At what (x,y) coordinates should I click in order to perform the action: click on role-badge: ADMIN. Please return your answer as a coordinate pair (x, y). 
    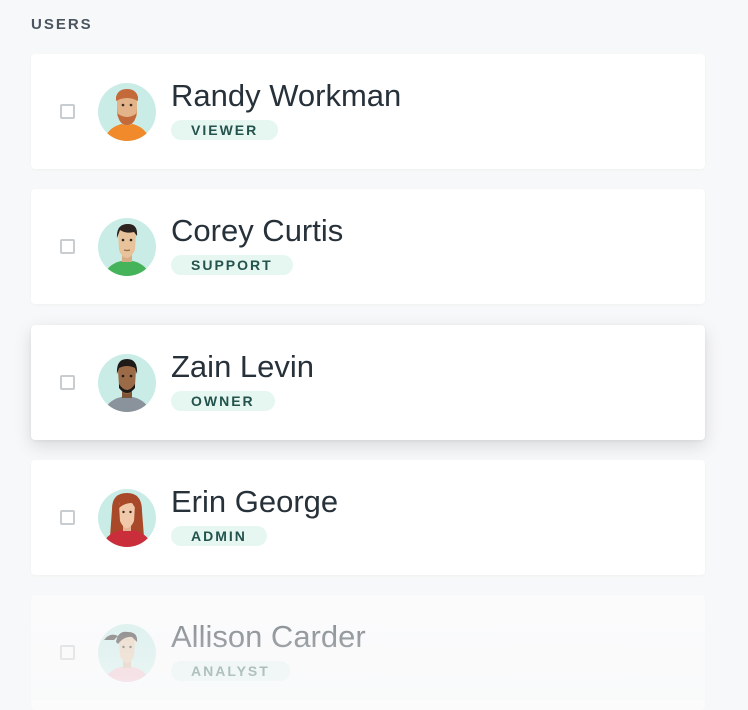
    Looking at the image, I should click on (219, 536).